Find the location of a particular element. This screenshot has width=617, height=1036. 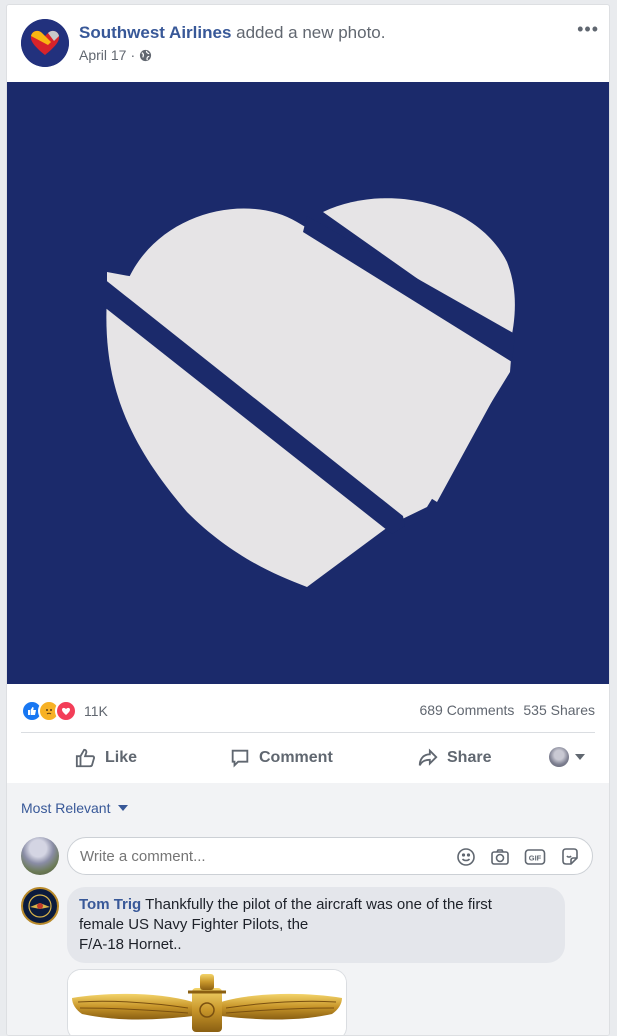

post-meta: April 17 · is located at coordinates (115, 55).